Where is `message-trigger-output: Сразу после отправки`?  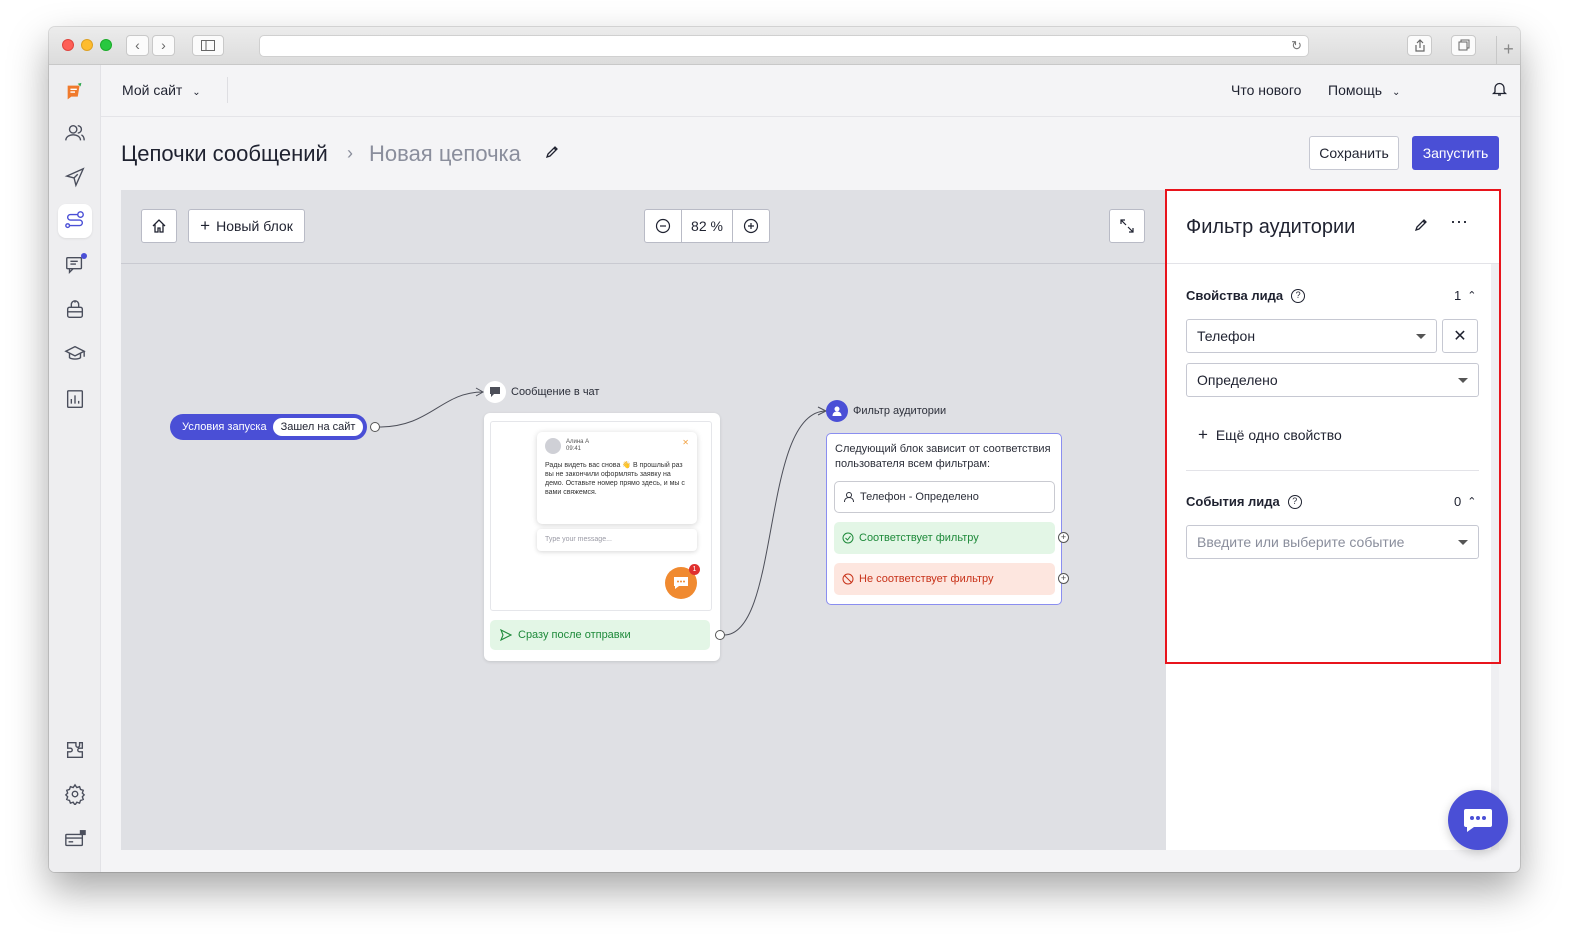 message-trigger-output: Сразу после отправки is located at coordinates (600, 635).